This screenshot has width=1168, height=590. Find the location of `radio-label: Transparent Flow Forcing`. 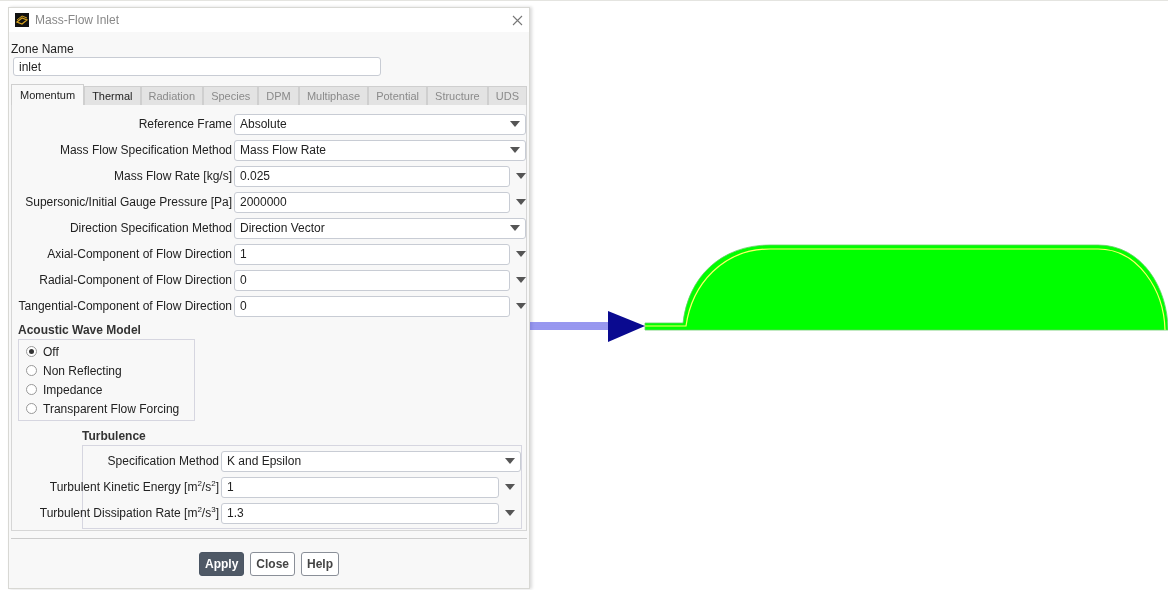

radio-label: Transparent Flow Forcing is located at coordinates (111, 408).